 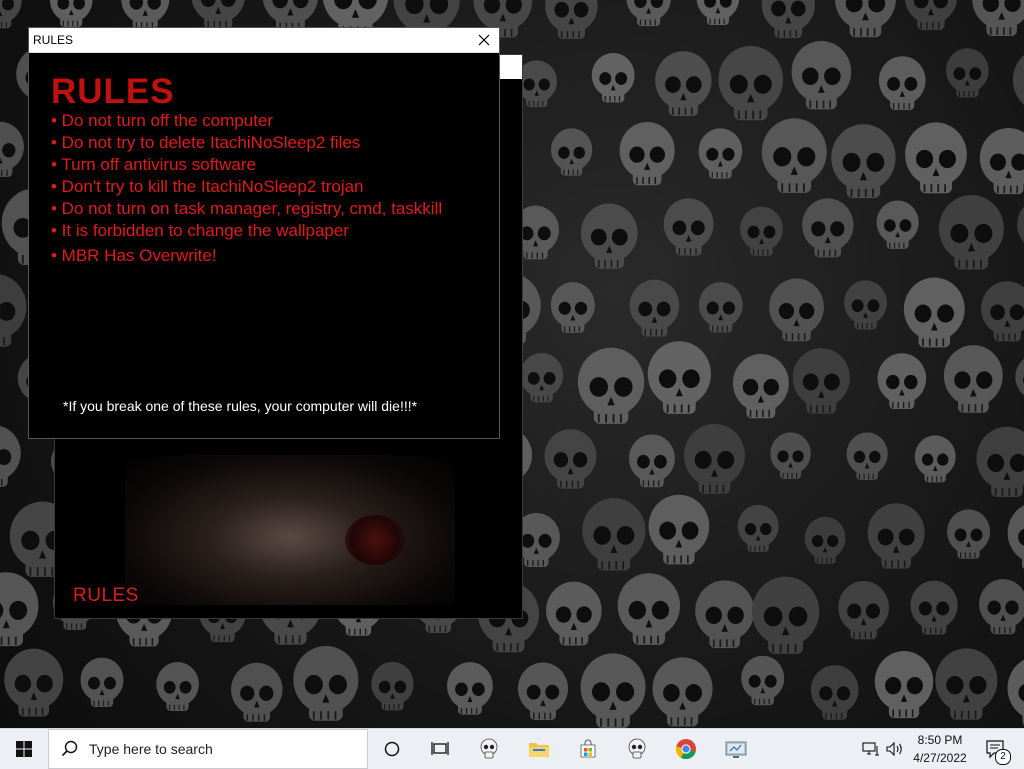 I want to click on windows-icon, so click(x=24, y=749).